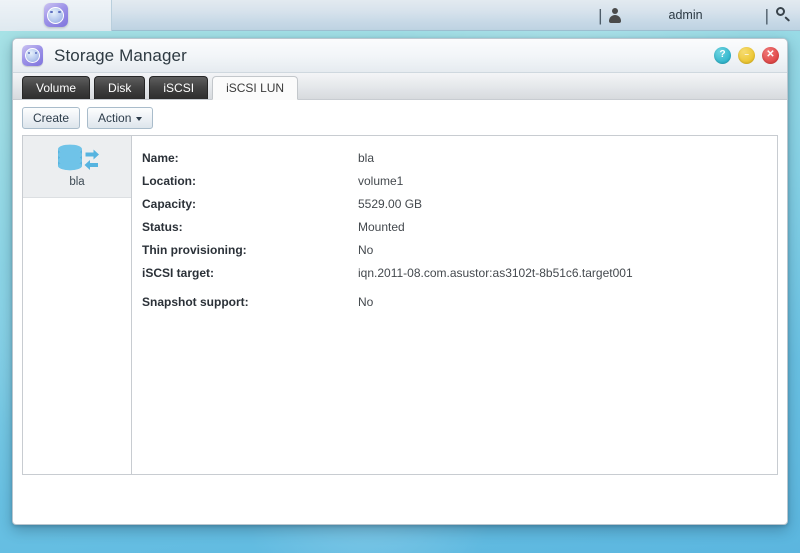 This screenshot has height=553, width=800. Describe the element at coordinates (115, 117) in the screenshot. I see `action-button-label: Action` at that location.